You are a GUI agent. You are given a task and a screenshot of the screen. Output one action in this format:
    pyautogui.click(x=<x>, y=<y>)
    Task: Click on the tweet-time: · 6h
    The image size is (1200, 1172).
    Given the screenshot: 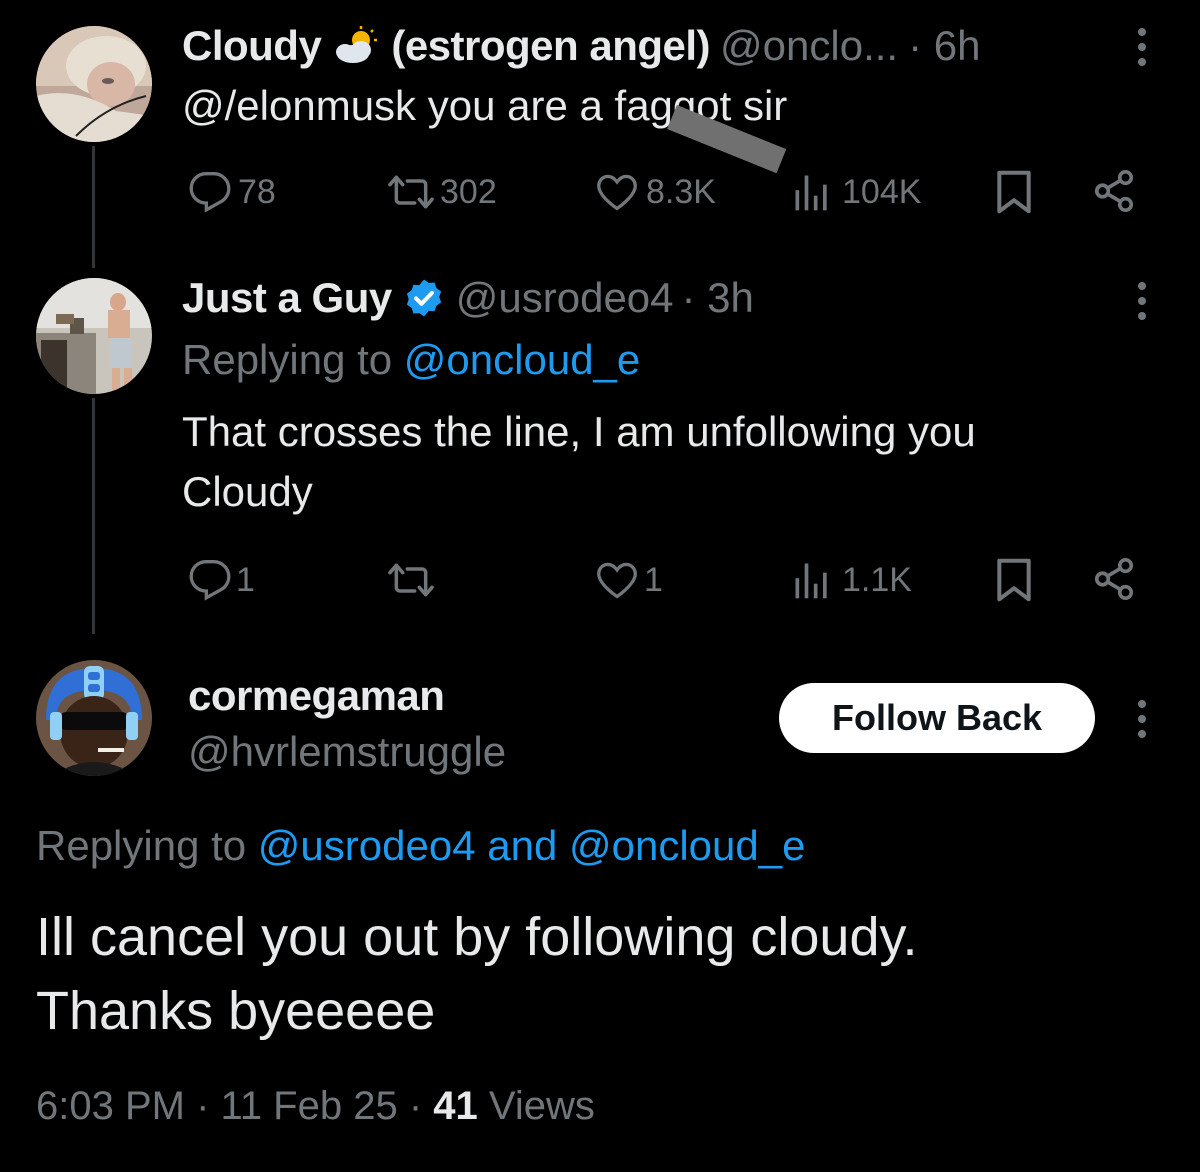 What is the action you would take?
    pyautogui.click(x=944, y=46)
    